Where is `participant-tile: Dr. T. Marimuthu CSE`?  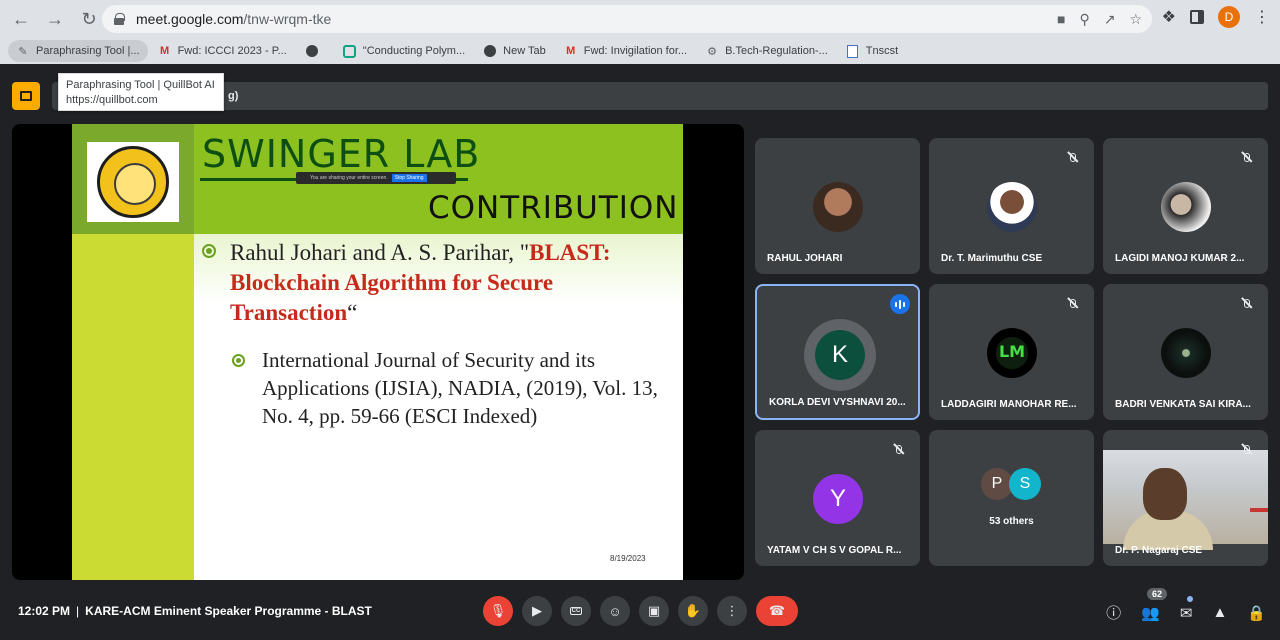
participant-tile: Dr. T. Marimuthu CSE is located at coordinates (1011, 206).